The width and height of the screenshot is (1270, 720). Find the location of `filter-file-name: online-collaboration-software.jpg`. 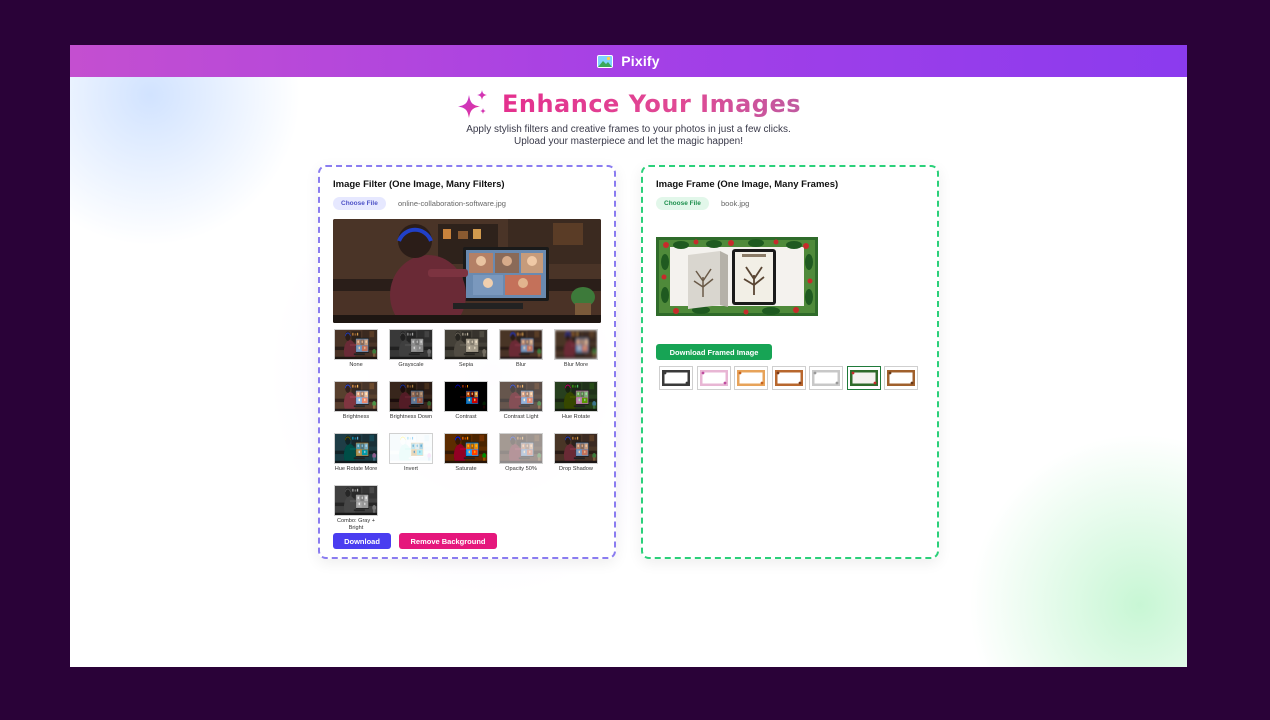

filter-file-name: online-collaboration-software.jpg is located at coordinates (452, 203).